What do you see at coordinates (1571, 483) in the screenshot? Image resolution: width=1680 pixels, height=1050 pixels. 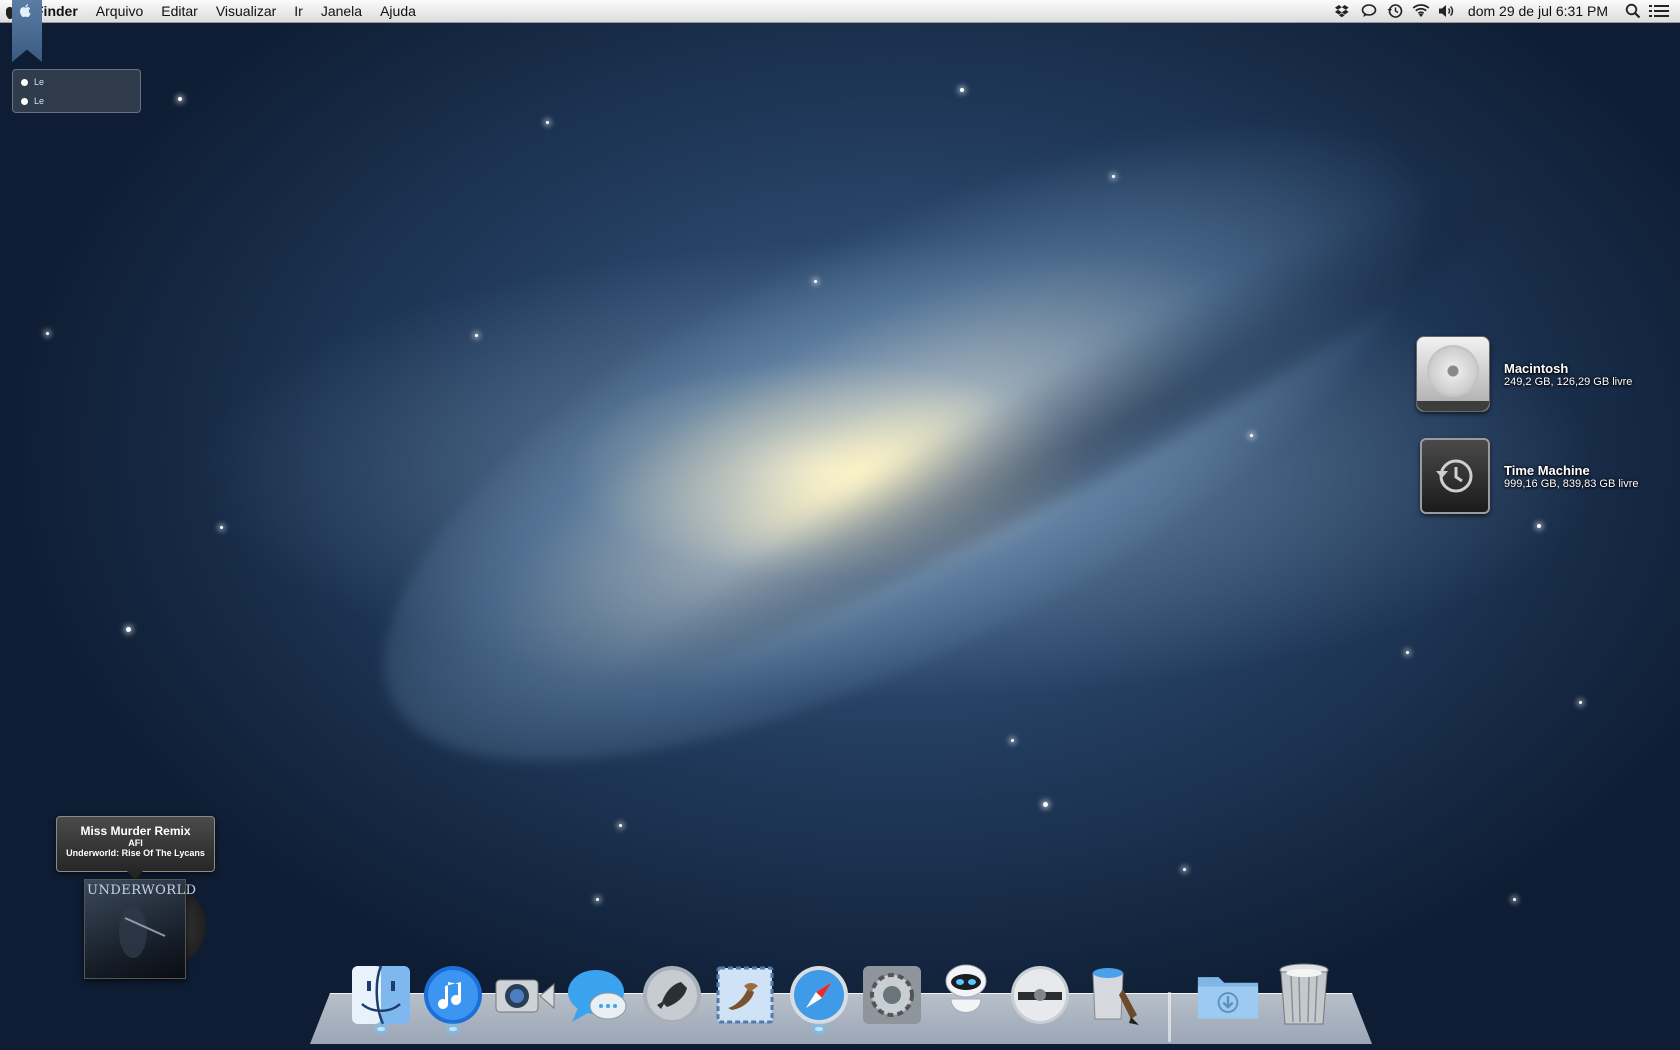 I see `drive-info: 999,16 GB, 839,83 GB livre` at bounding box center [1571, 483].